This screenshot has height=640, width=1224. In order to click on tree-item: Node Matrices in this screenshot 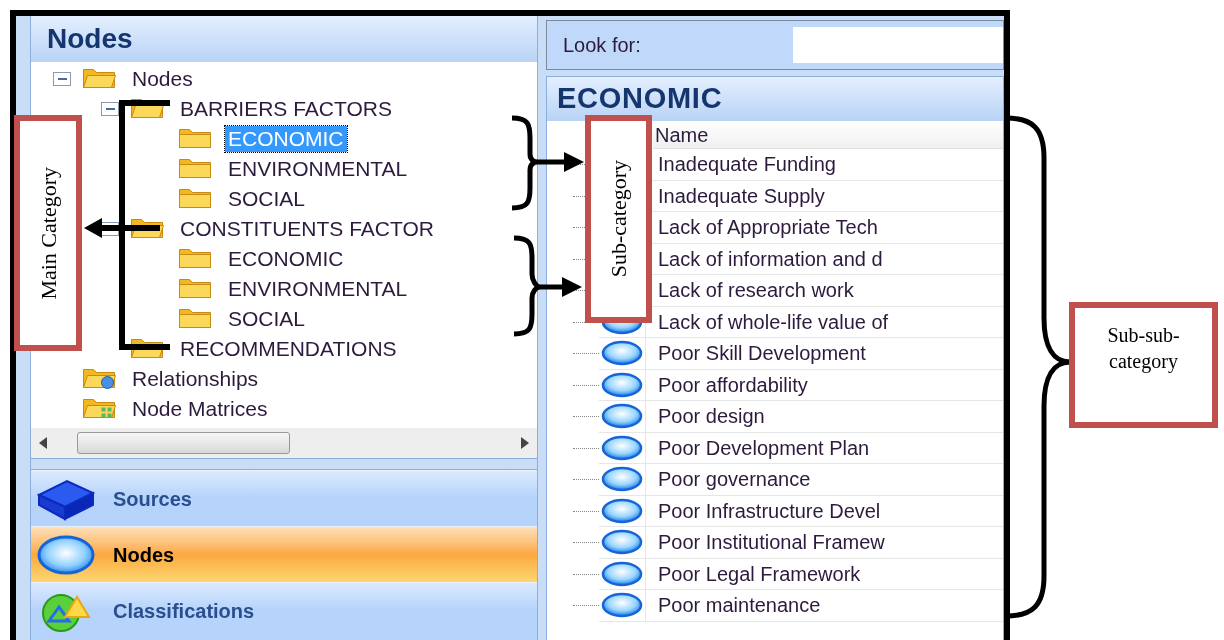, I will do `click(200, 409)`.